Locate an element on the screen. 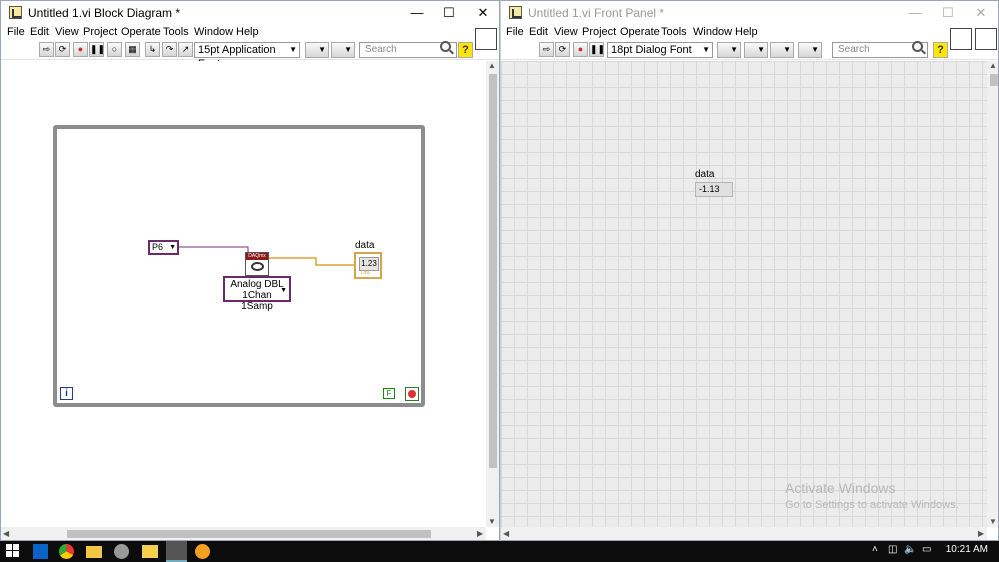  folder-icon is located at coordinates (150, 551).